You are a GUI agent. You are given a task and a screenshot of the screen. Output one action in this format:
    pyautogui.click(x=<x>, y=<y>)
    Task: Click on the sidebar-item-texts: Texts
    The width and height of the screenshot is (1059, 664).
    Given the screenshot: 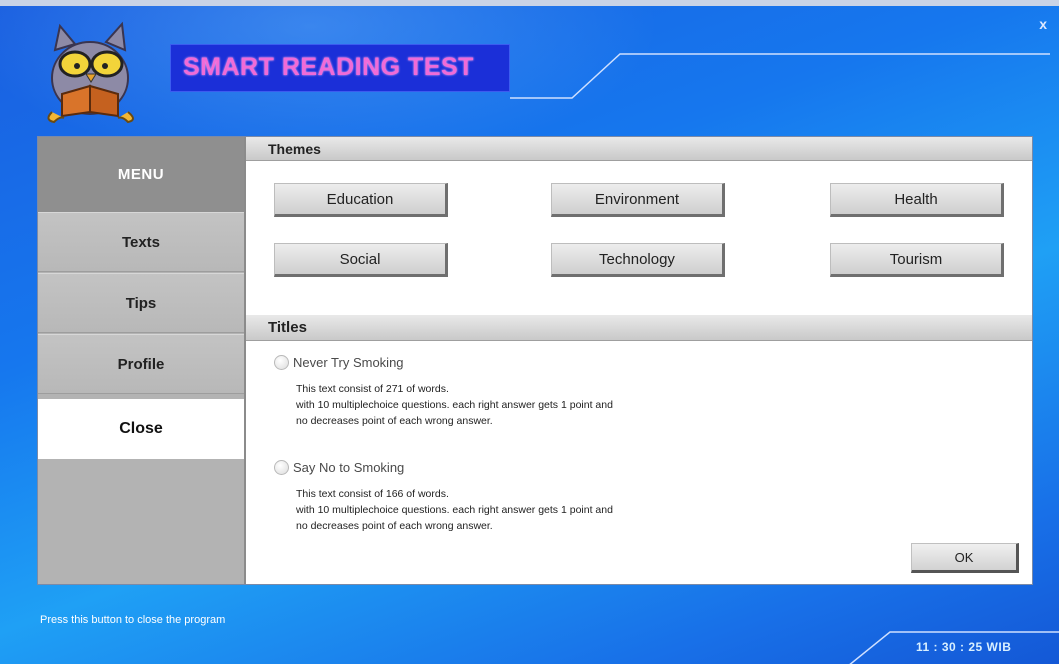 What is the action you would take?
    pyautogui.click(x=141, y=242)
    